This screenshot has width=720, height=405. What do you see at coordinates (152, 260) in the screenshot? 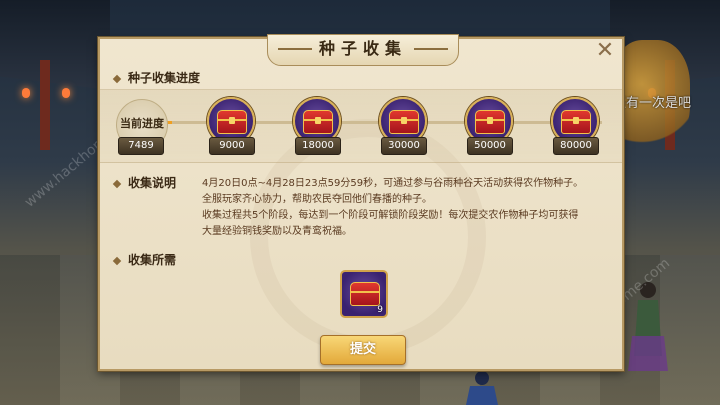
I see `requirement-section-label: 收集所需` at bounding box center [152, 260].